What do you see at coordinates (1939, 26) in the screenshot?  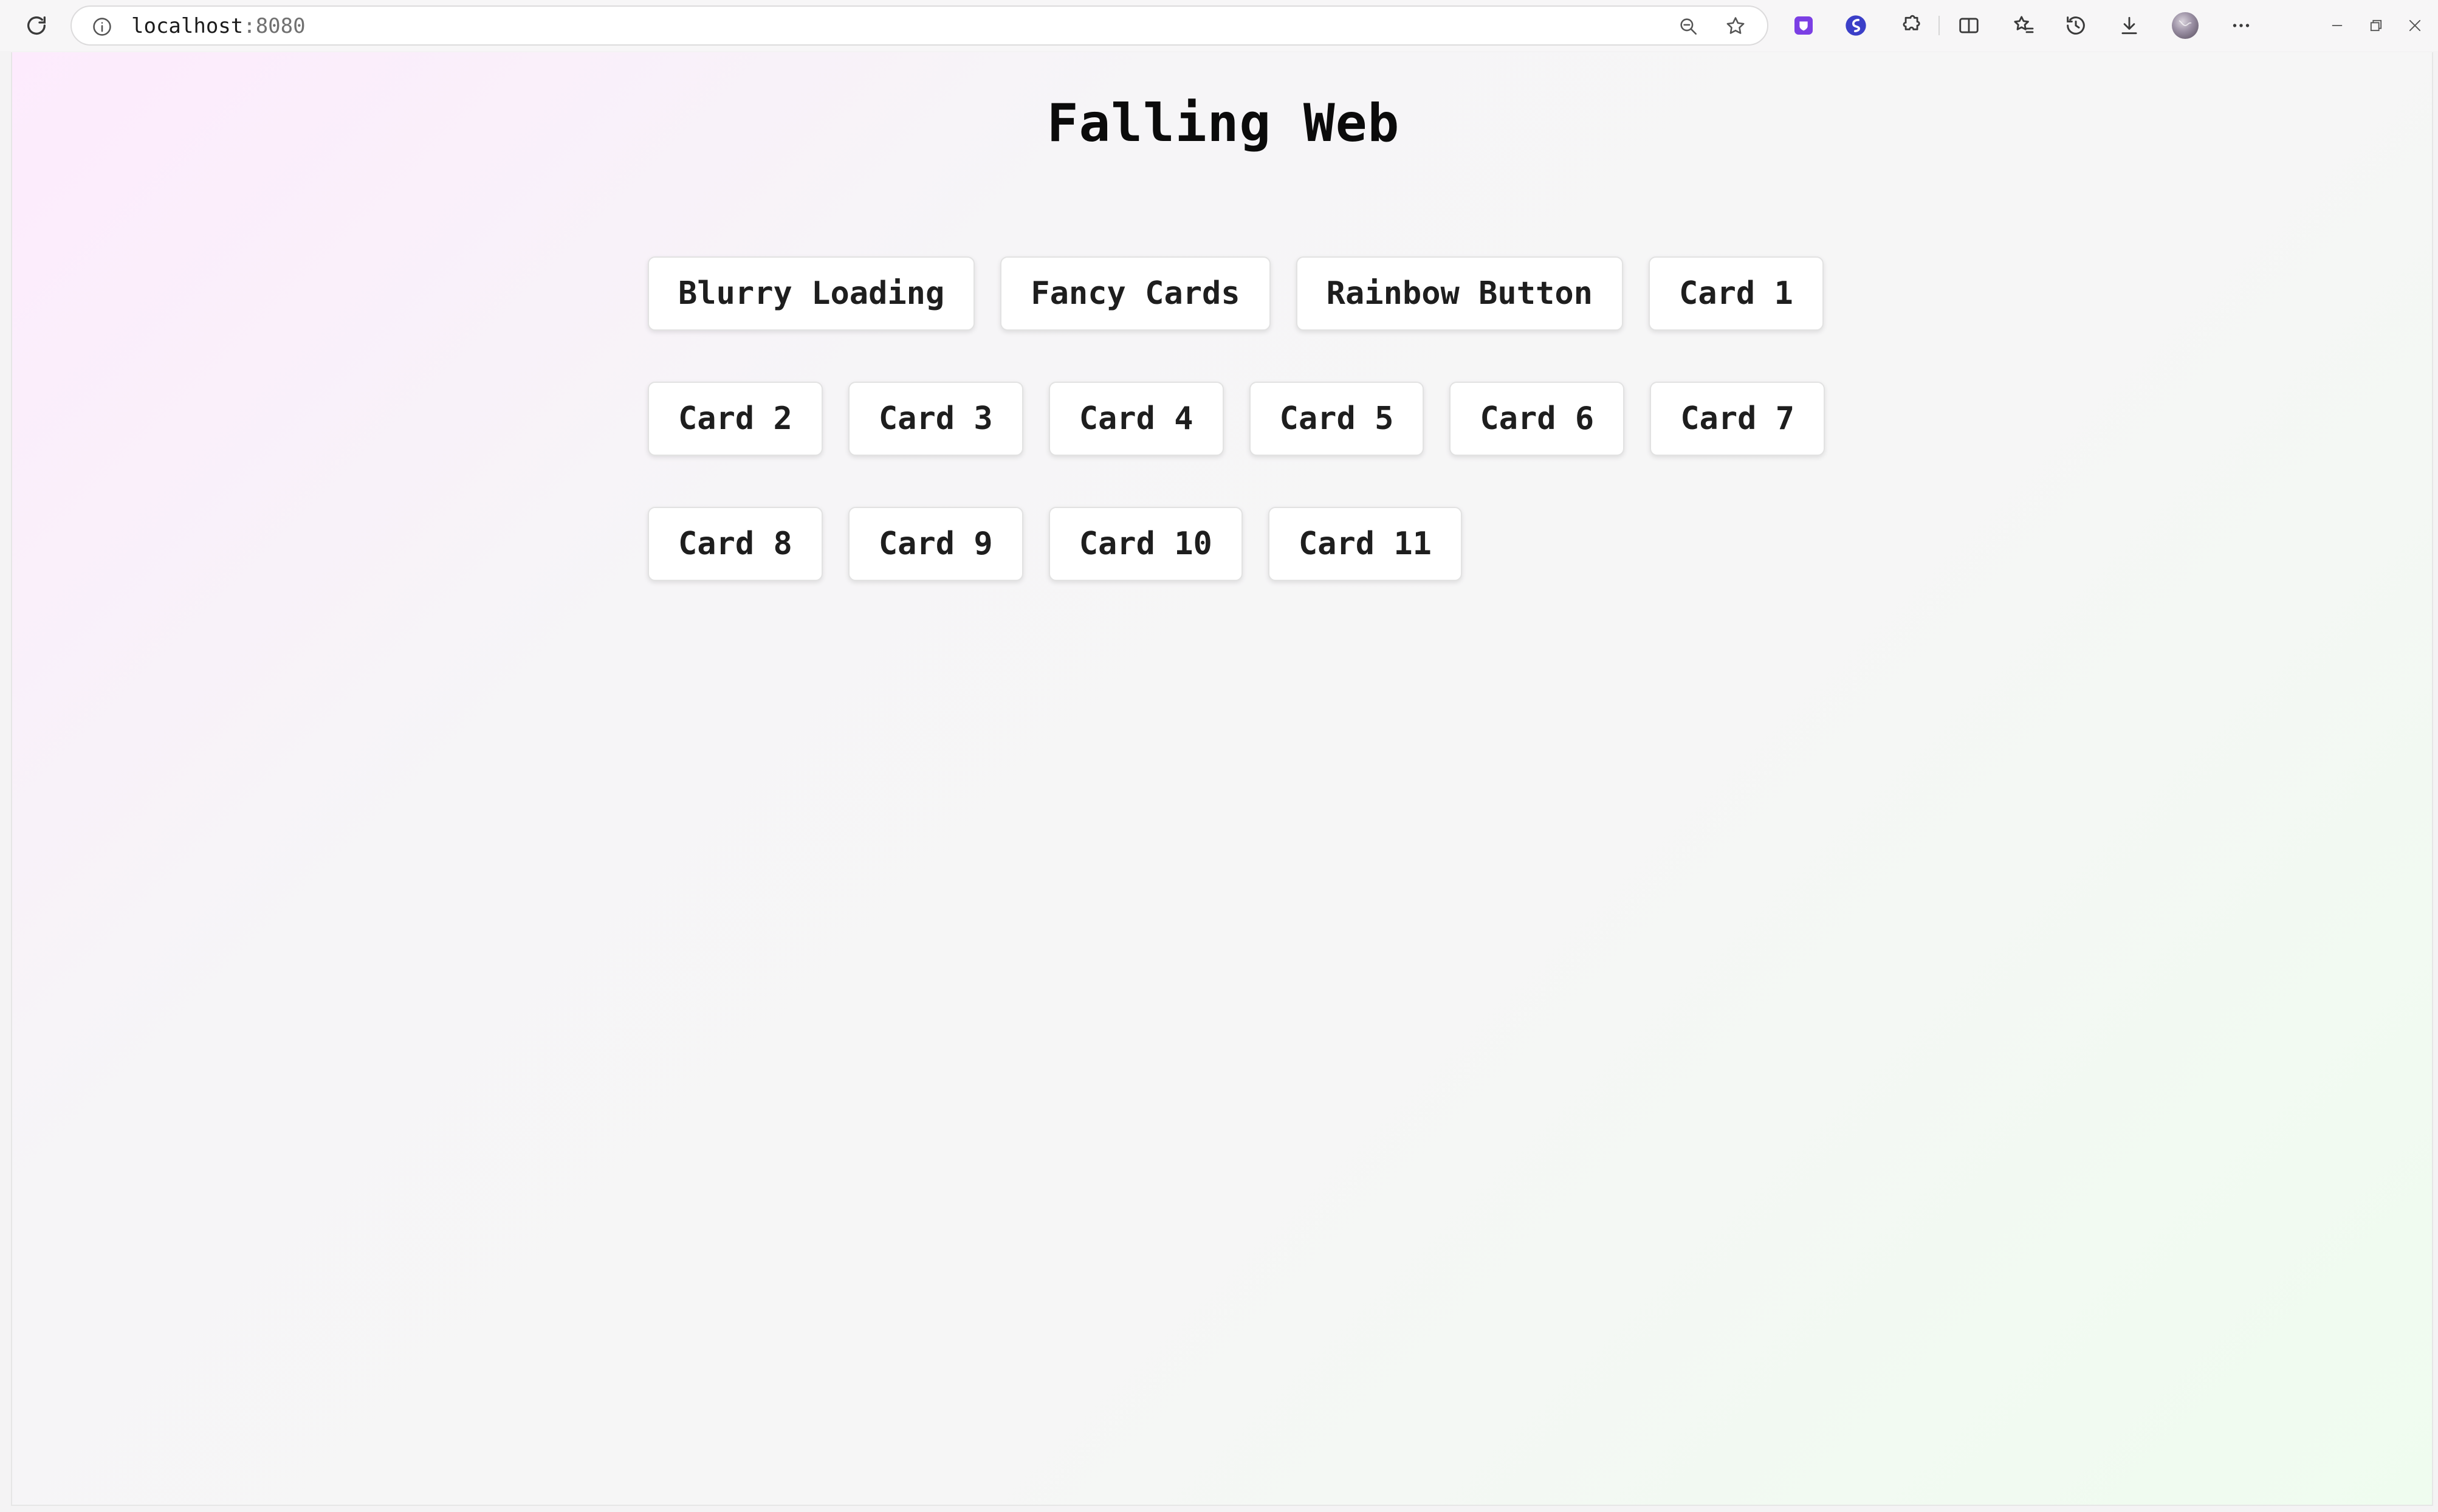 I see `toolbar-divider` at bounding box center [1939, 26].